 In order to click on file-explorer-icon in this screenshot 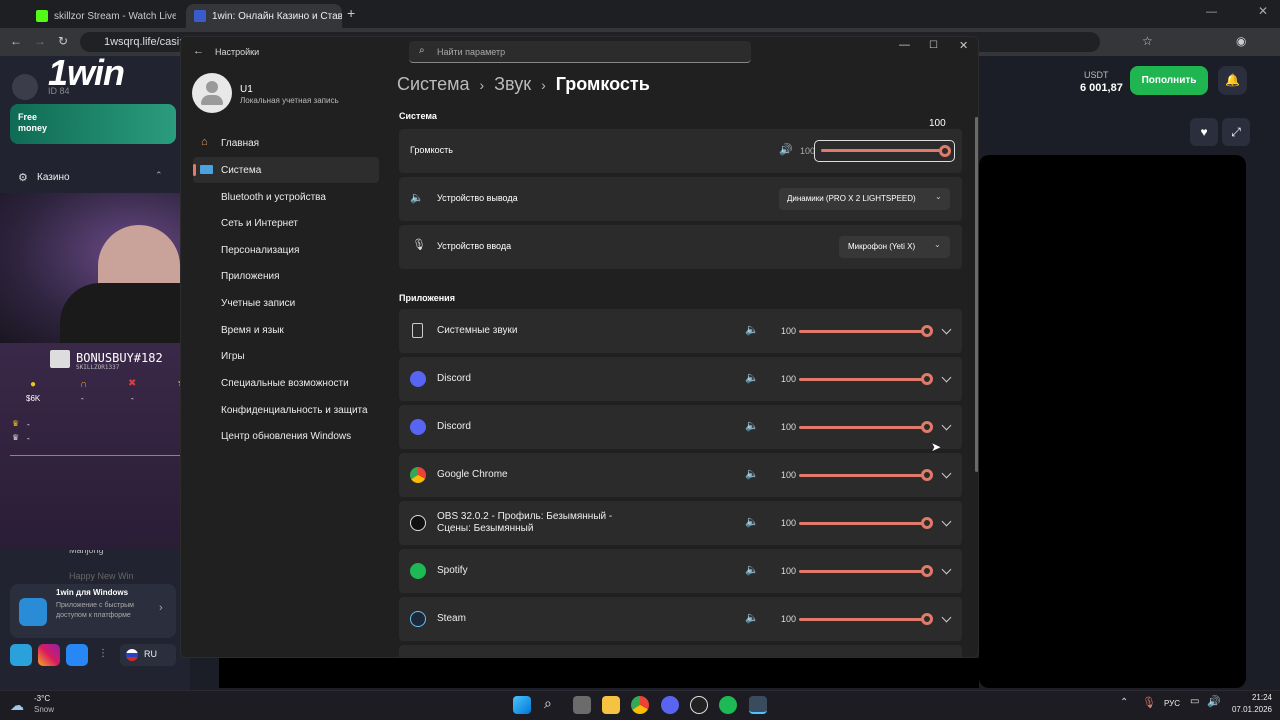, I will do `click(611, 705)`.